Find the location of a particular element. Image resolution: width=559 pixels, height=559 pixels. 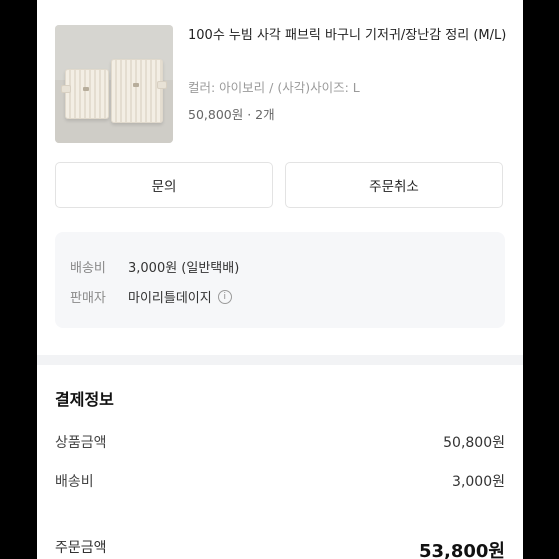

product-price-quantity: 50,800원 · 2개 is located at coordinates (231, 114).